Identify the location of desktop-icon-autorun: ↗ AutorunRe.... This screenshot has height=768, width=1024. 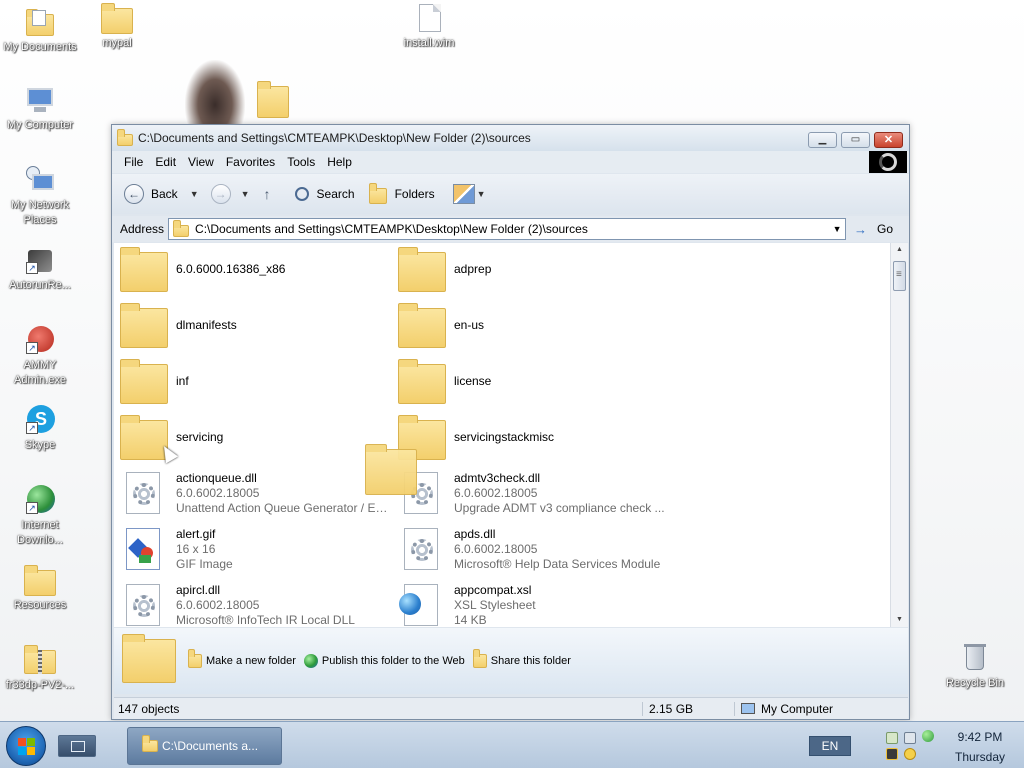
(40, 268).